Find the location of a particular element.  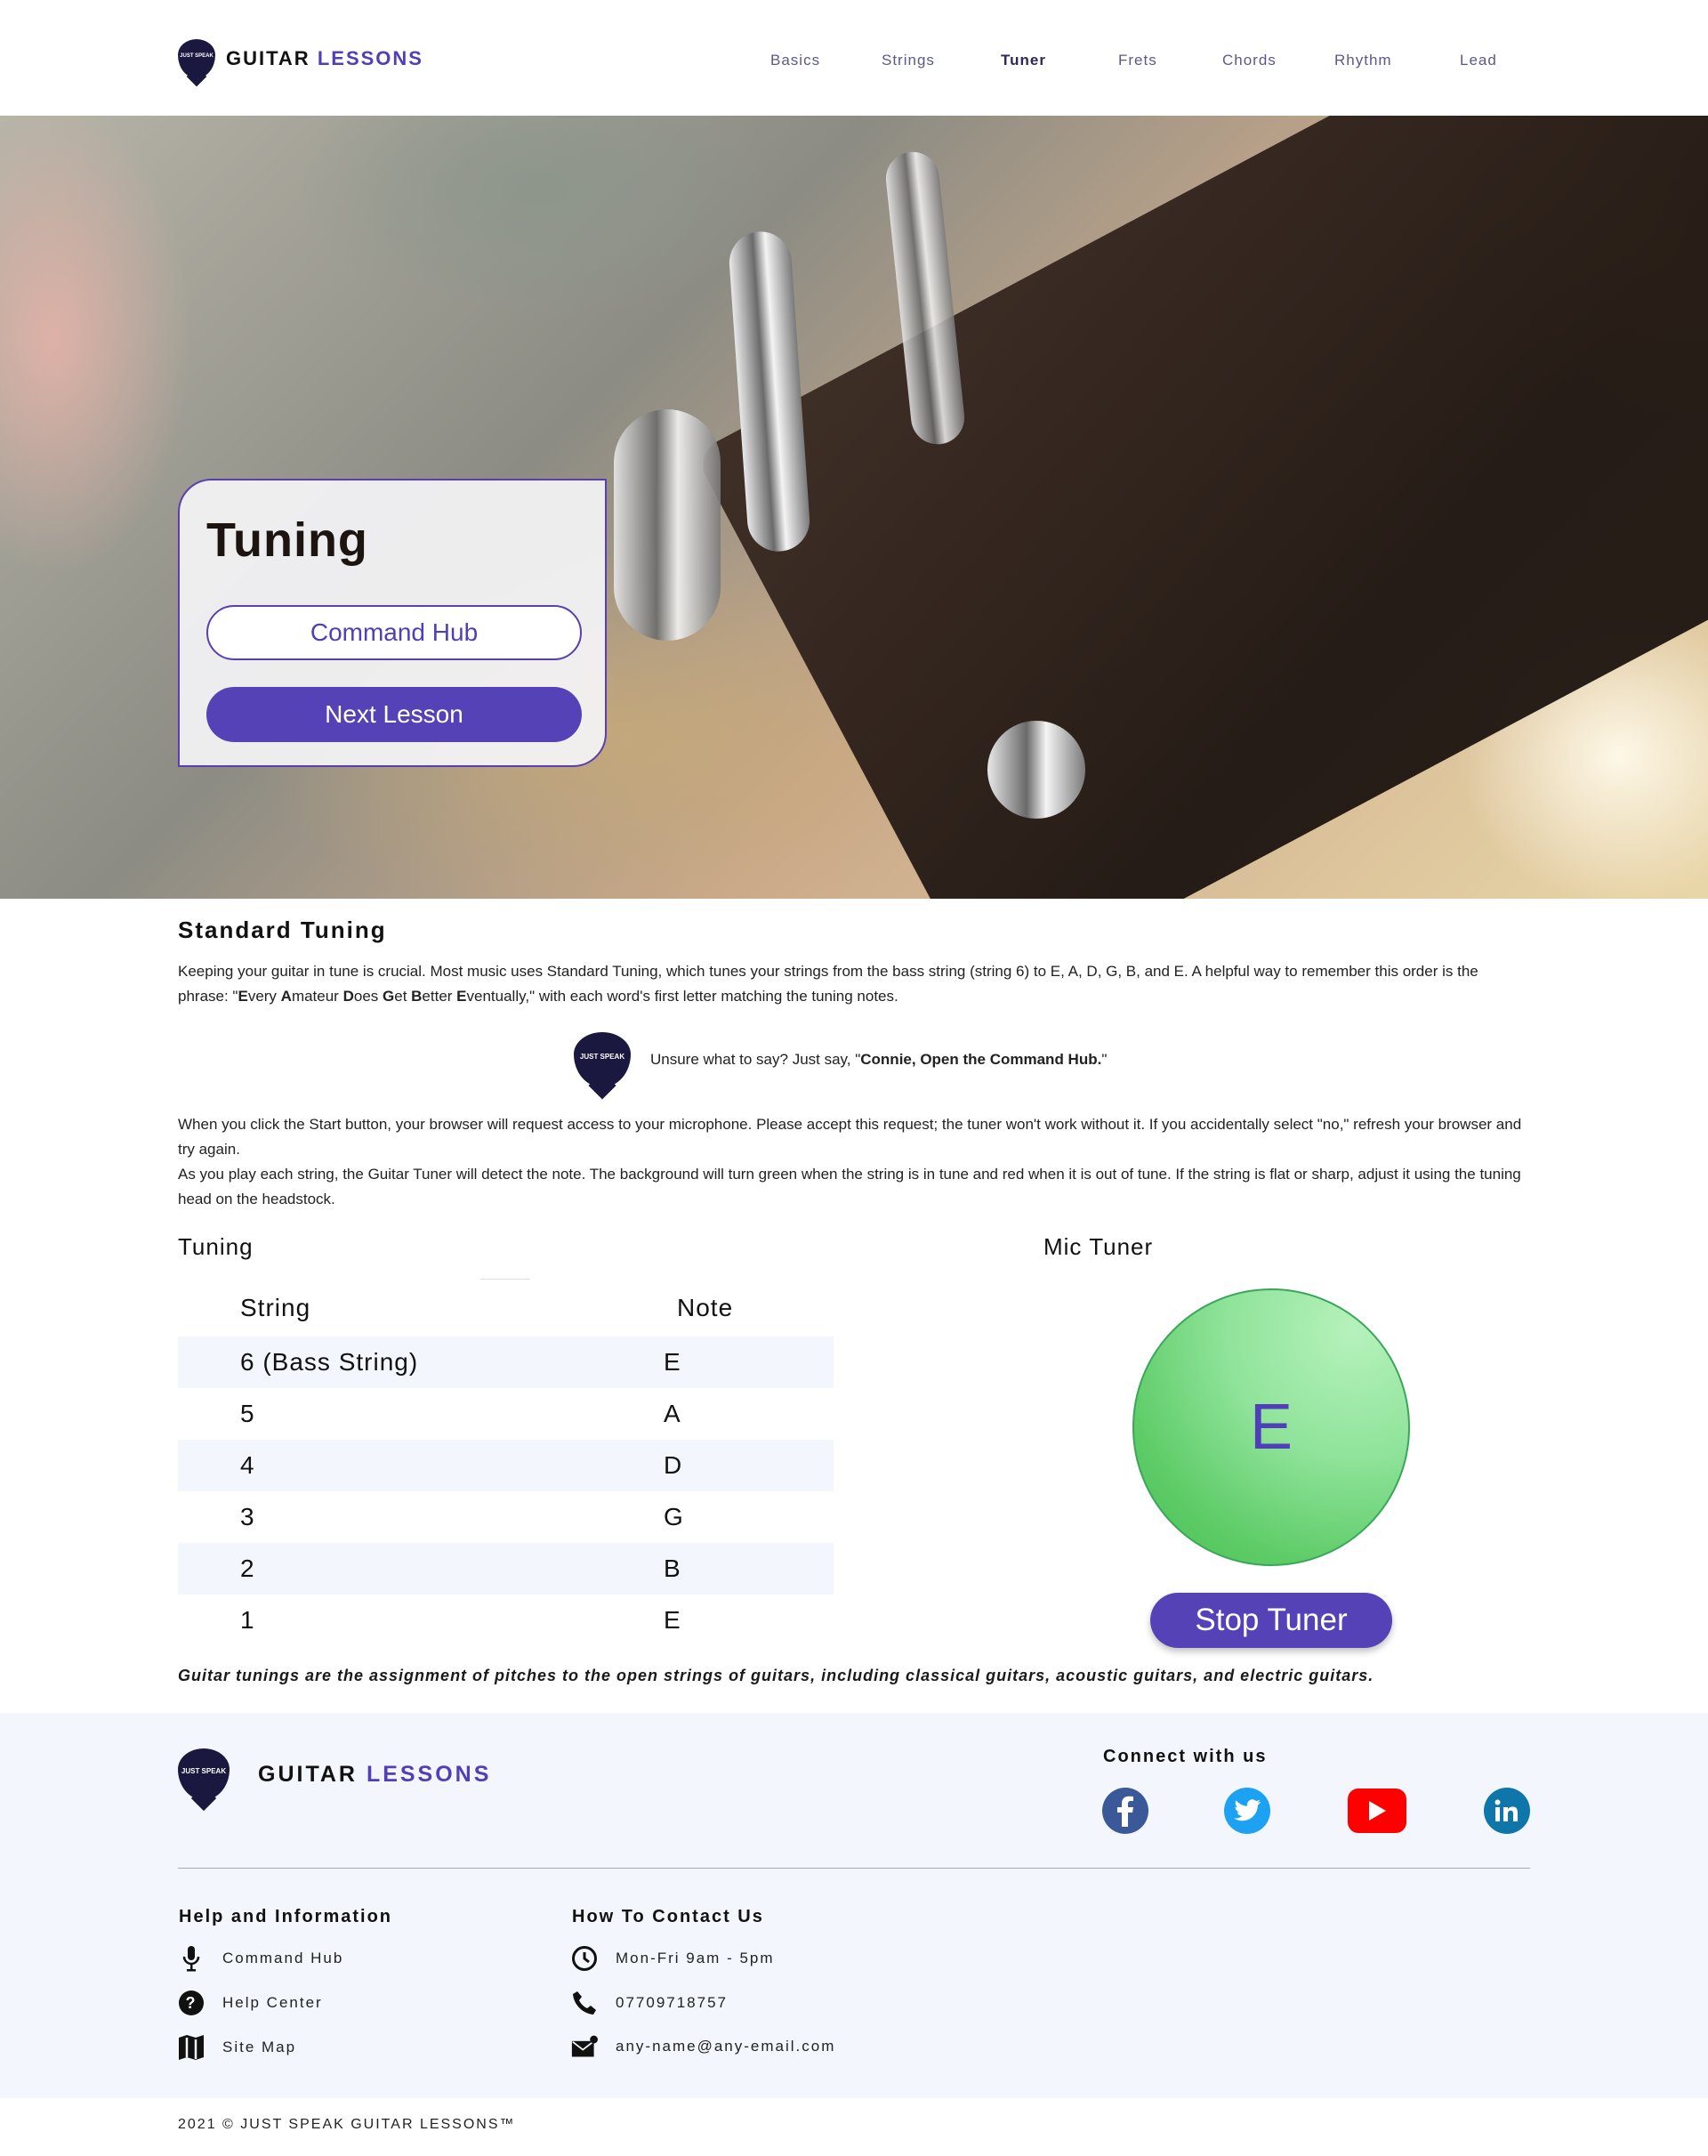

contact-title: How To Contact Us is located at coordinates (668, 1917).